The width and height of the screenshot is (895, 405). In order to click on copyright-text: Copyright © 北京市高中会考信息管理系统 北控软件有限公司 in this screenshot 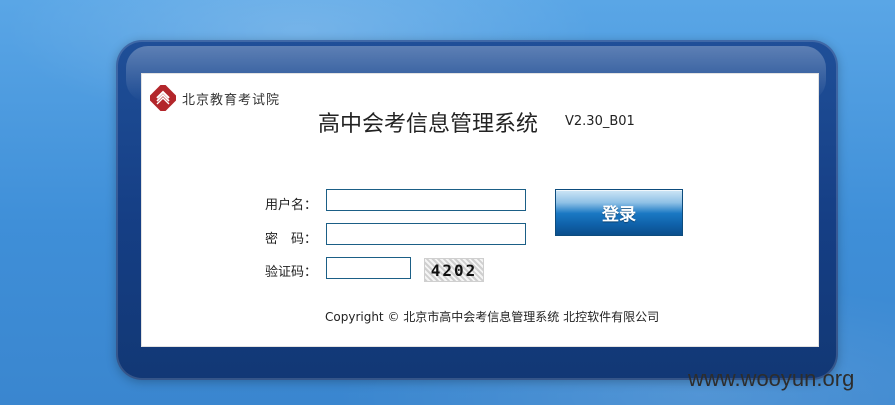, I will do `click(492, 317)`.